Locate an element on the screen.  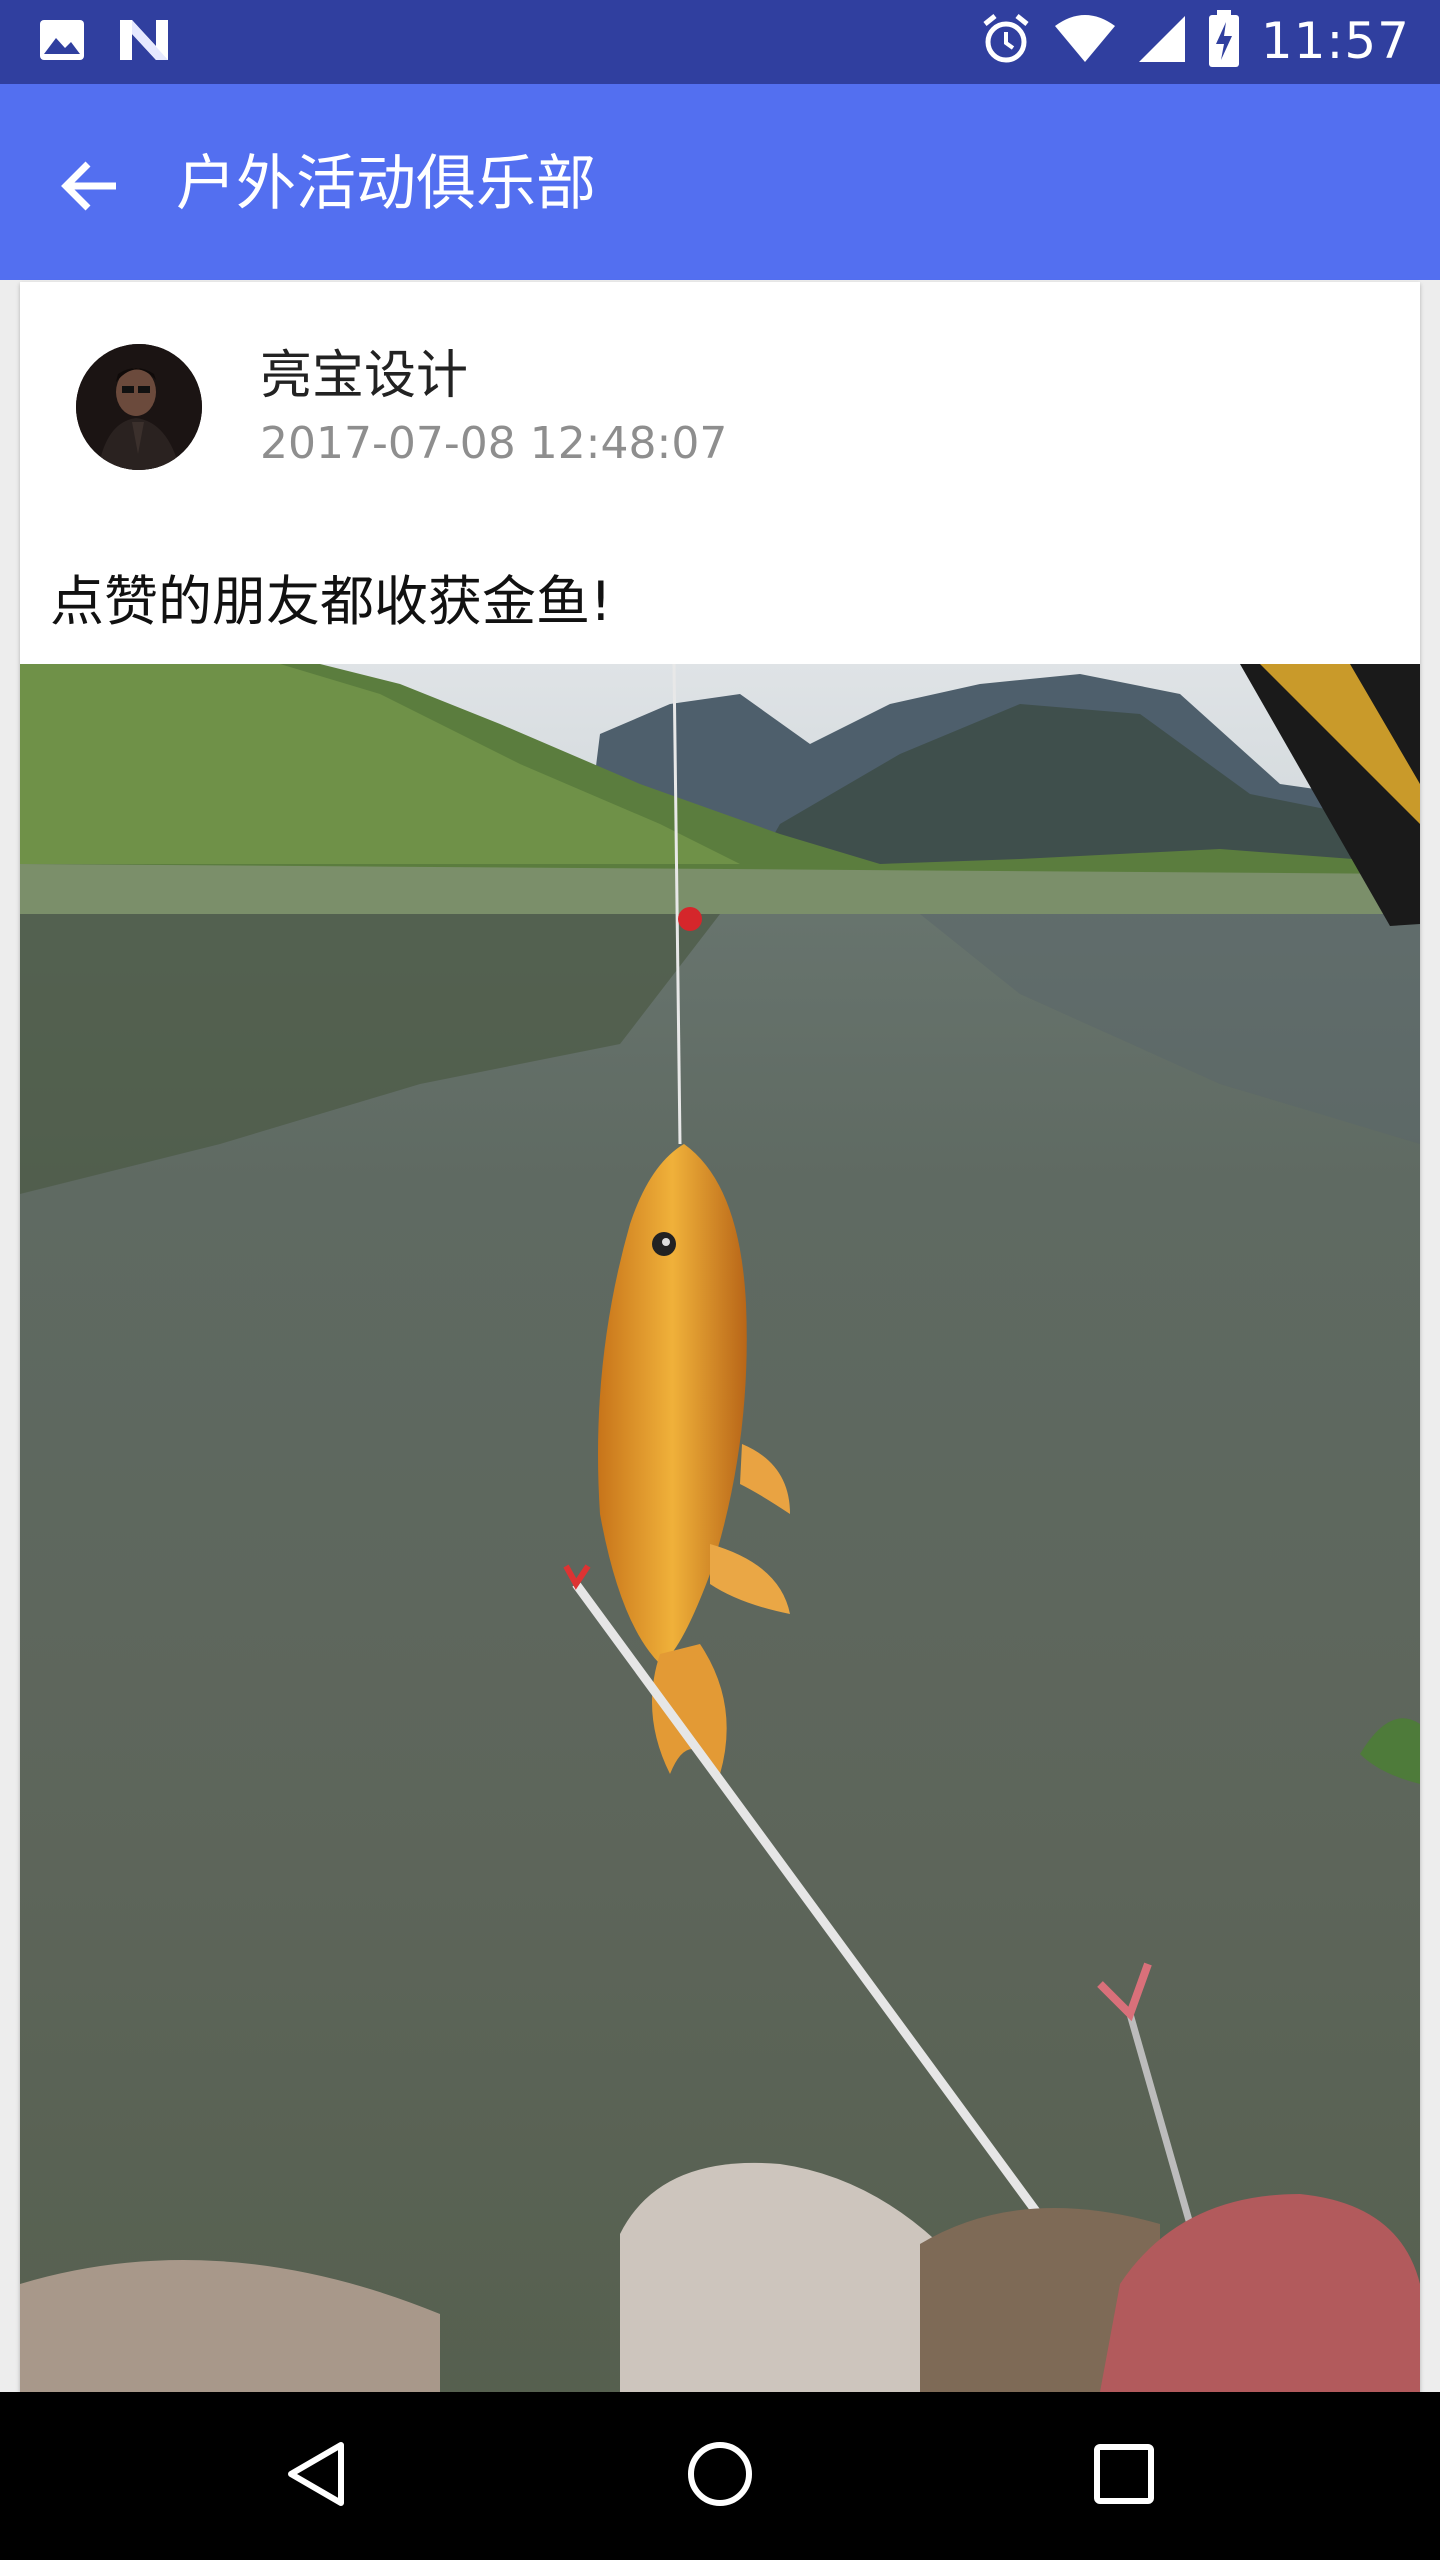
nav-recents-icon is located at coordinates (1124, 2476).